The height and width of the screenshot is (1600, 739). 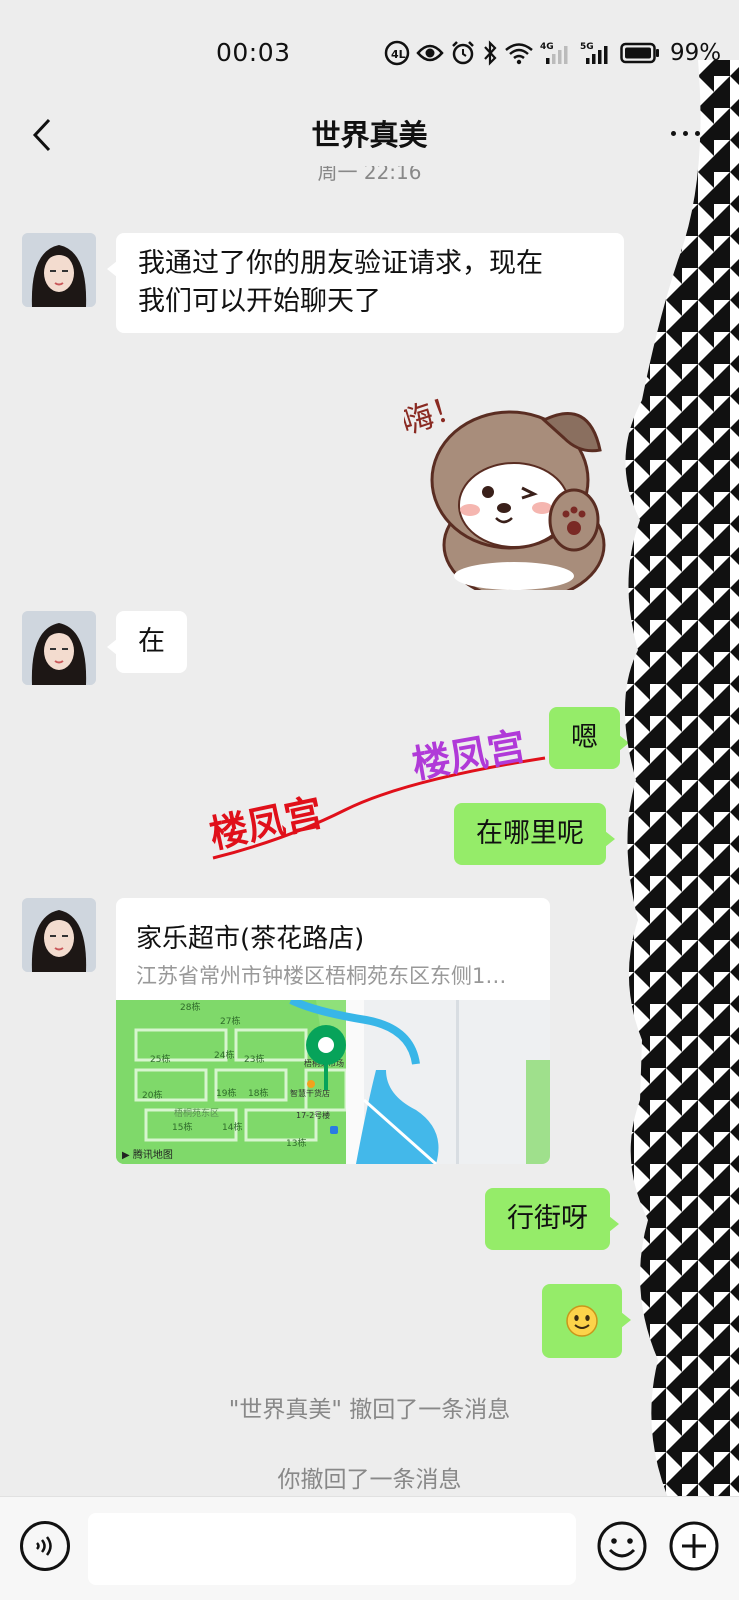 I want to click on status-time: 00:03, so click(x=253, y=52).